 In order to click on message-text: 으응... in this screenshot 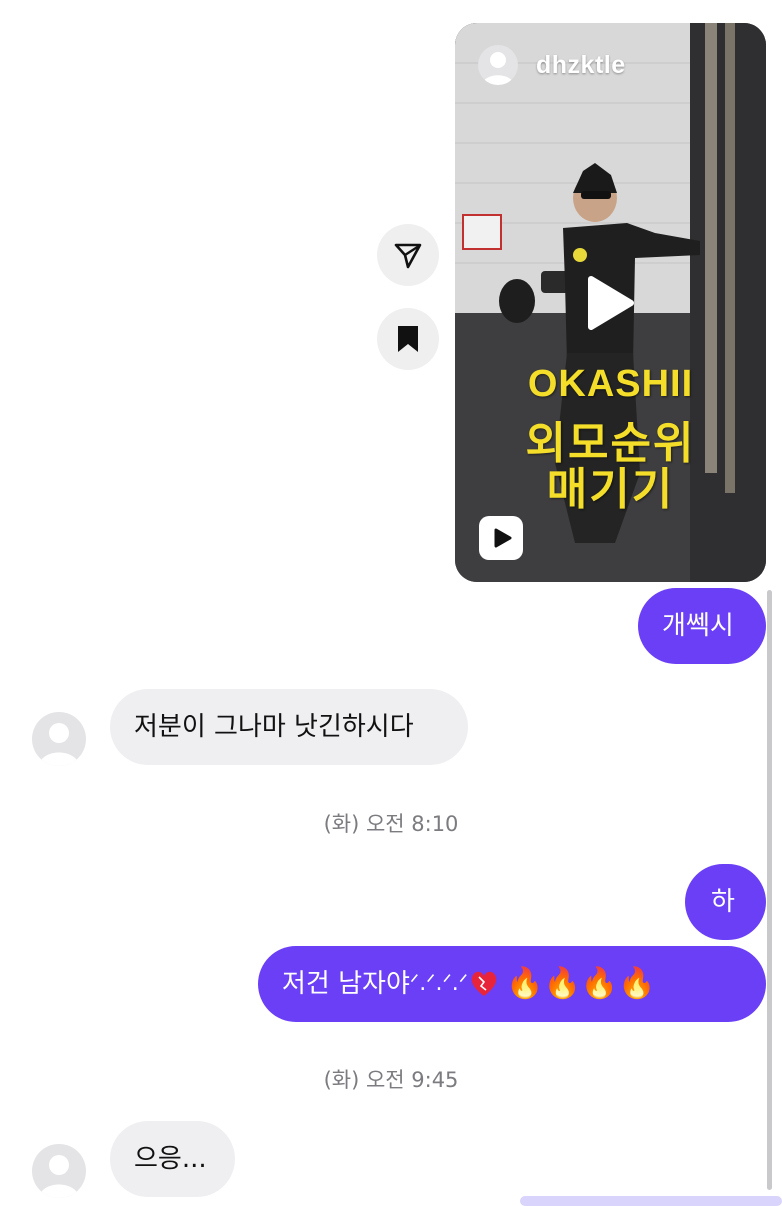, I will do `click(170, 1159)`.